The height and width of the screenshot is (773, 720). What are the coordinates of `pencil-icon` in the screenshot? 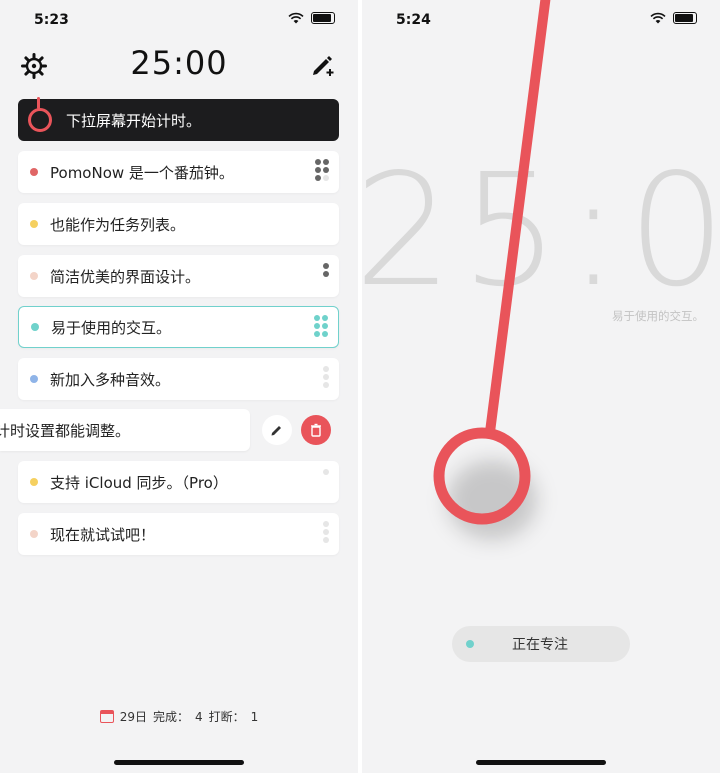 It's located at (276, 431).